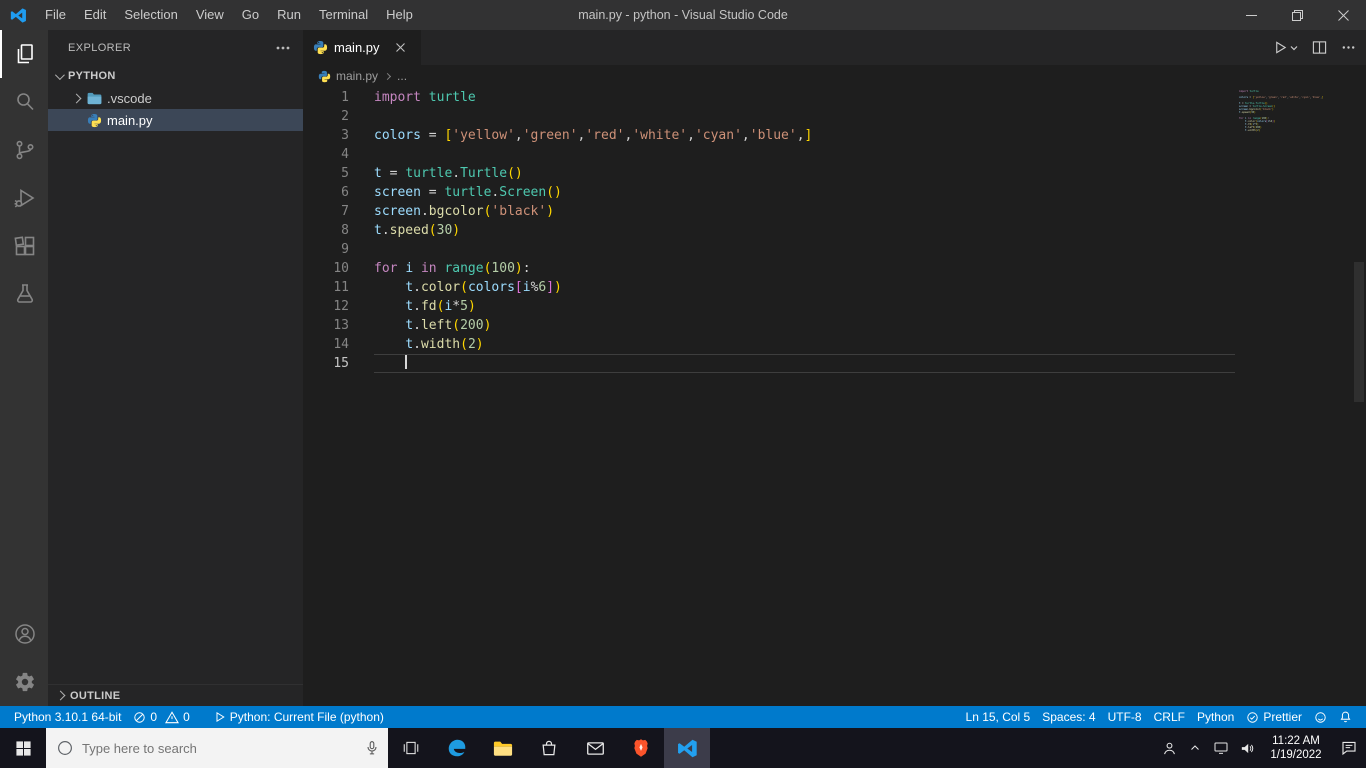 Image resolution: width=1366 pixels, height=768 pixels. Describe the element at coordinates (804, 211) in the screenshot. I see `code-line-7: screen.bgcolor('black')` at that location.